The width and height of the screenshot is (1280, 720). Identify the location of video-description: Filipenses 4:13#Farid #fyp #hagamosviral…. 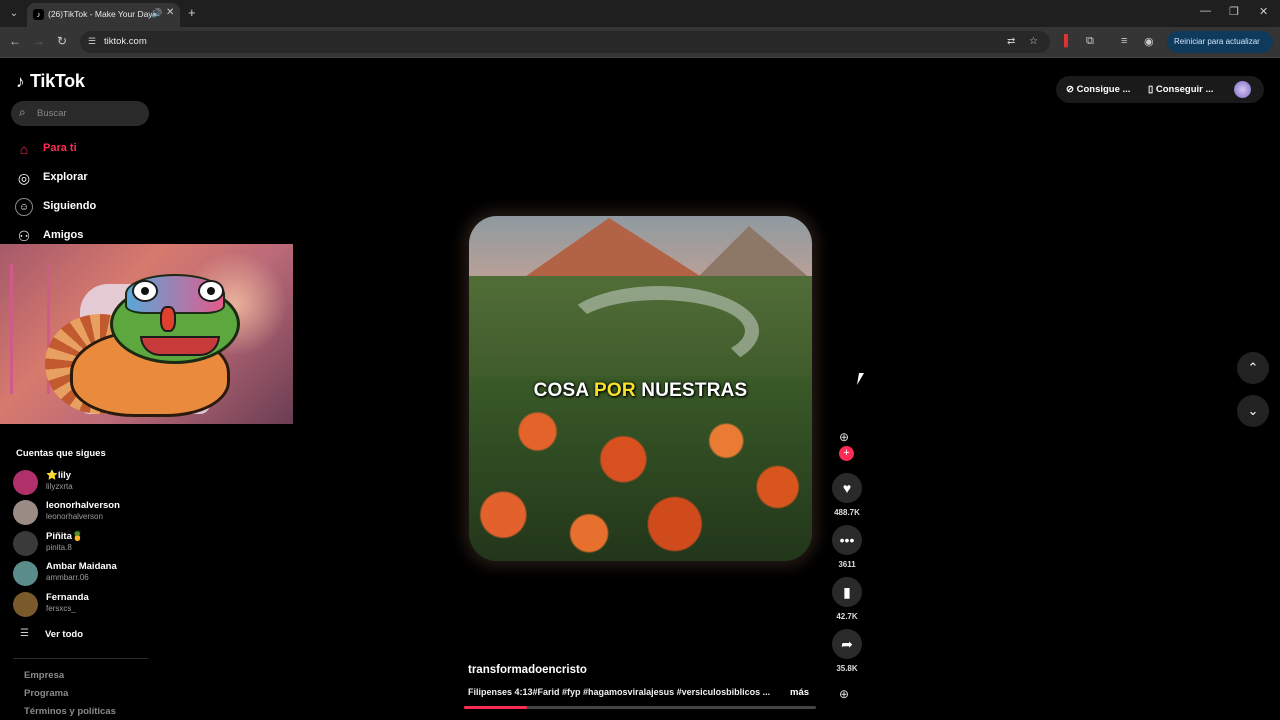
(619, 692).